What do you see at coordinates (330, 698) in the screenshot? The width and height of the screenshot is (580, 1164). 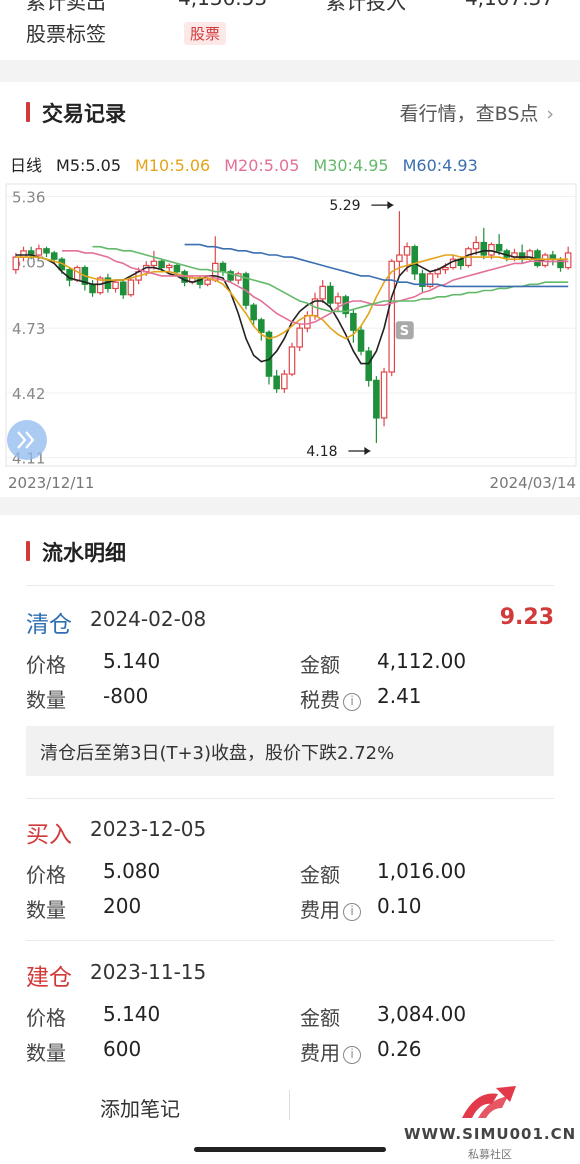 I see `tax-fee-label: 税费 i` at bounding box center [330, 698].